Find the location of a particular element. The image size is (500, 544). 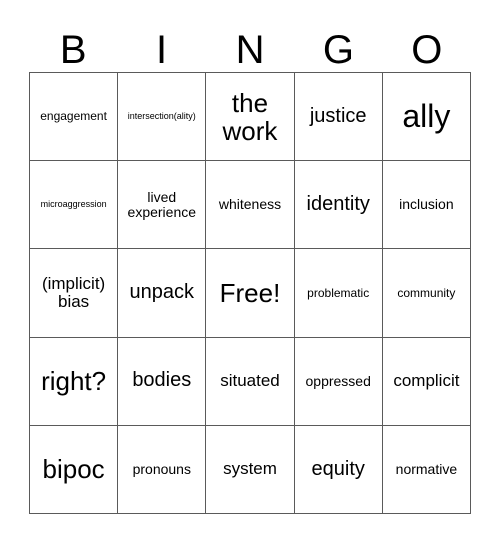

bingo-cell-b-3: (implicit) bias is located at coordinates (74, 293).